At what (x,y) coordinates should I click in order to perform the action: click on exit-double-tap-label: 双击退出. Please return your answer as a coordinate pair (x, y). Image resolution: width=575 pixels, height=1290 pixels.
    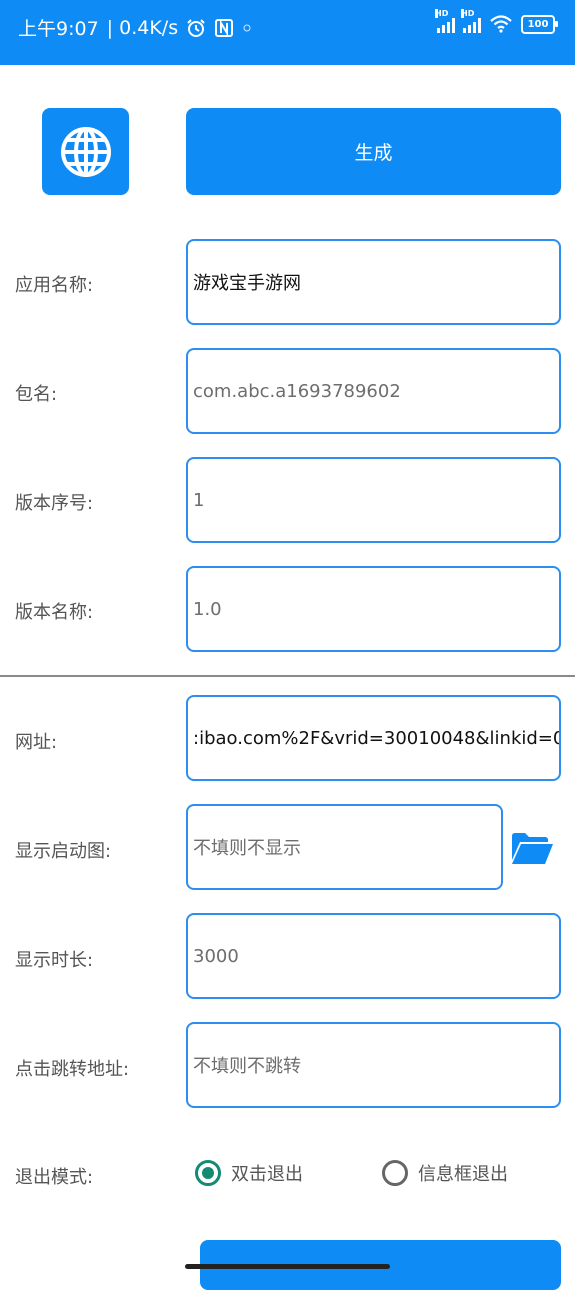
    Looking at the image, I should click on (267, 1174).